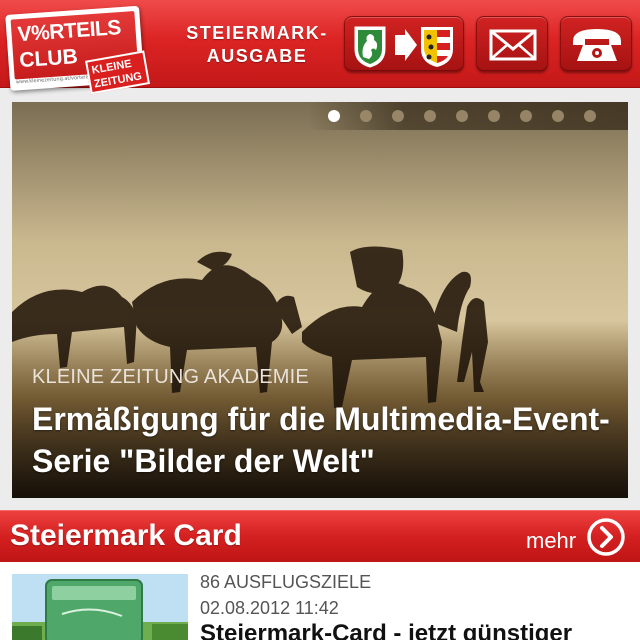 This screenshot has width=640, height=640. Describe the element at coordinates (257, 45) in the screenshot. I see `edition-label: STEIERMARK- AUSGABE` at that location.